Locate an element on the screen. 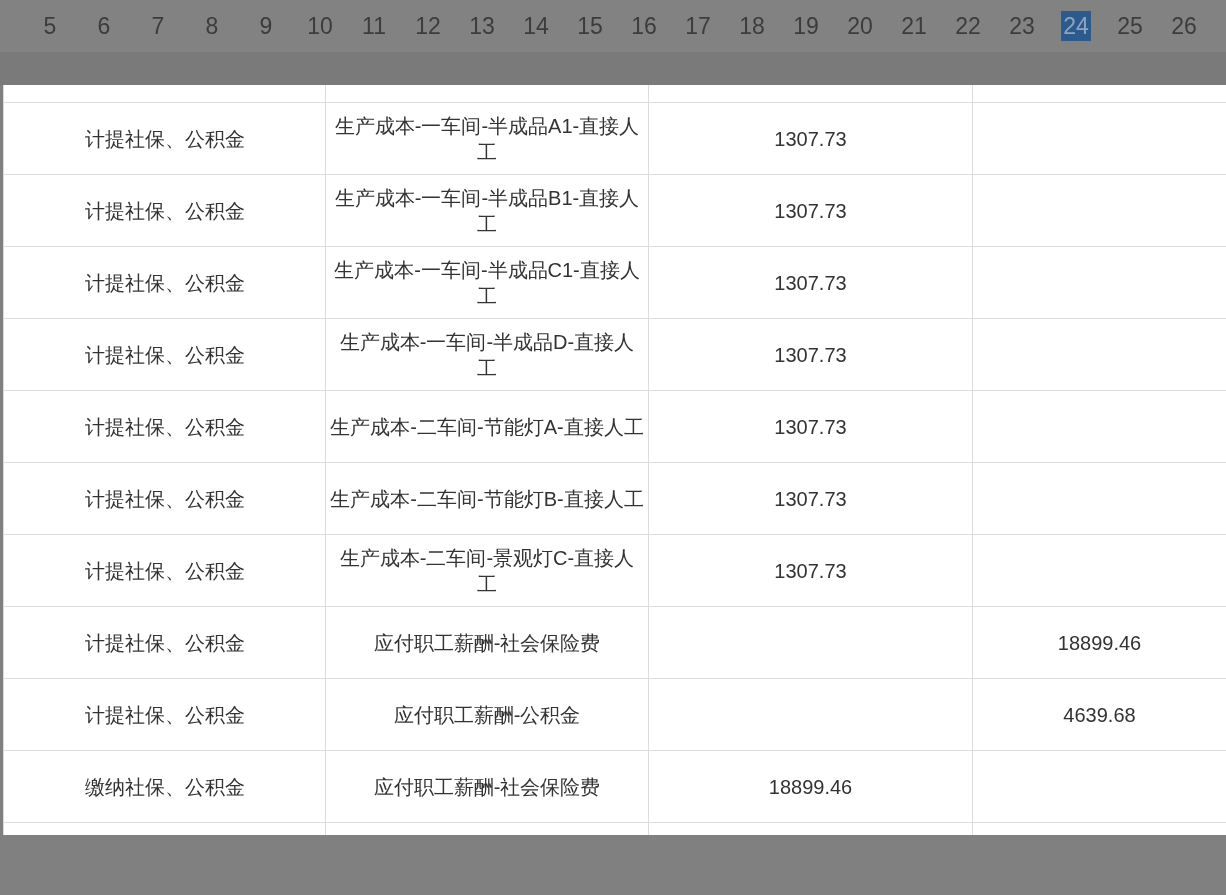  account-cell-text: 生产成本-一车间-半成品A1-直接人工 is located at coordinates (487, 139).